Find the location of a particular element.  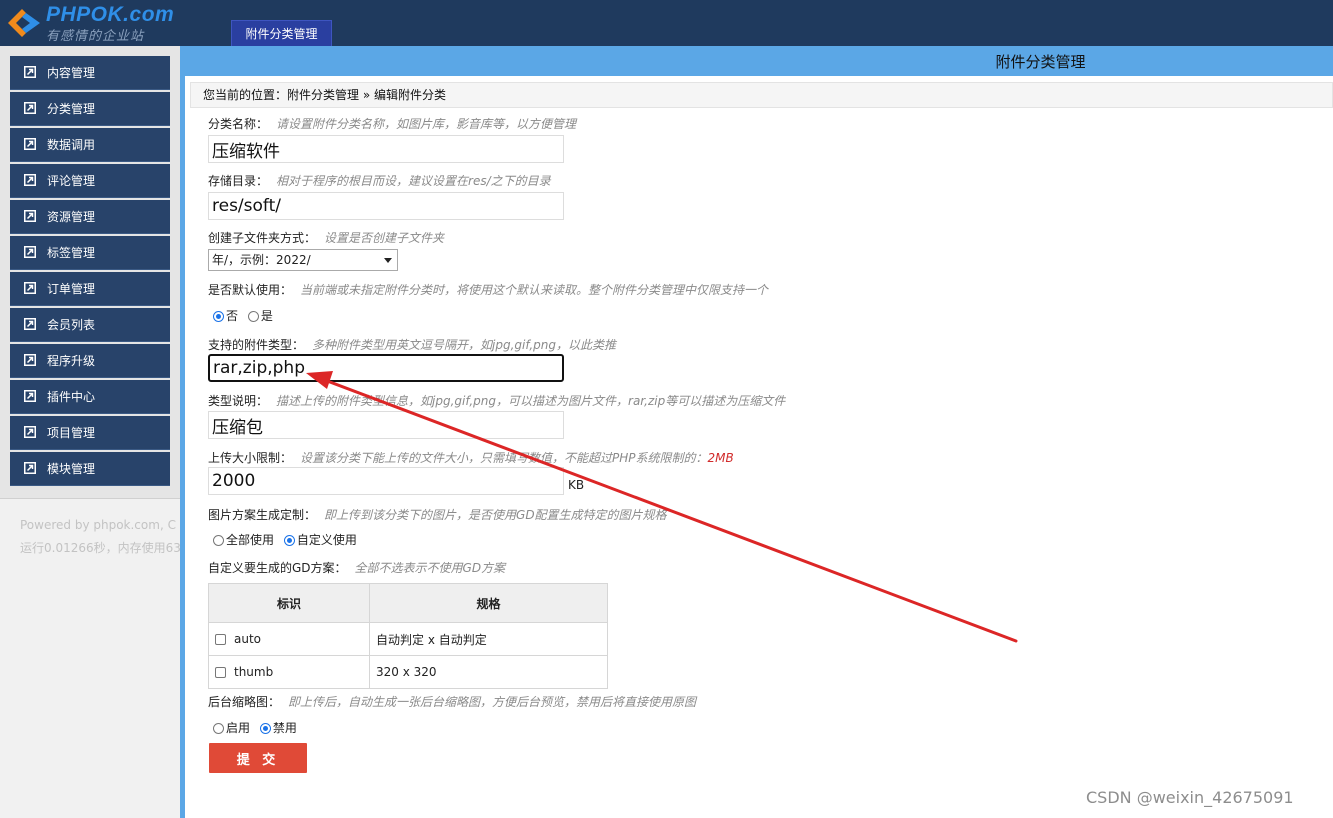

gd-custom-label: 自定义要生成的GD方案： 全部不选表示不使用GD方案 is located at coordinates (356, 567).